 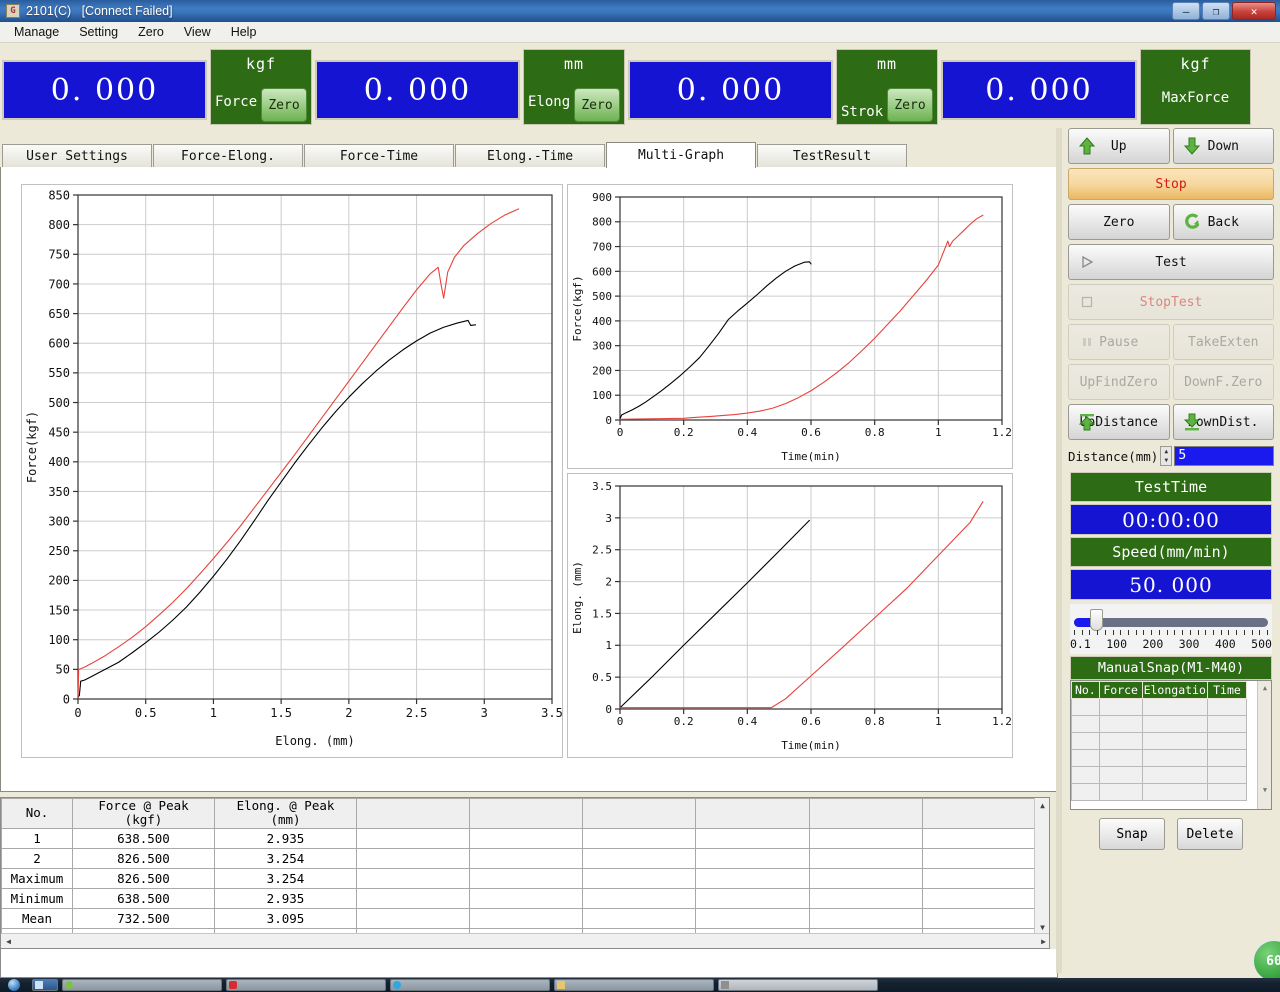 I want to click on distance-spinner: ▲ ▼, so click(x=1166, y=456).